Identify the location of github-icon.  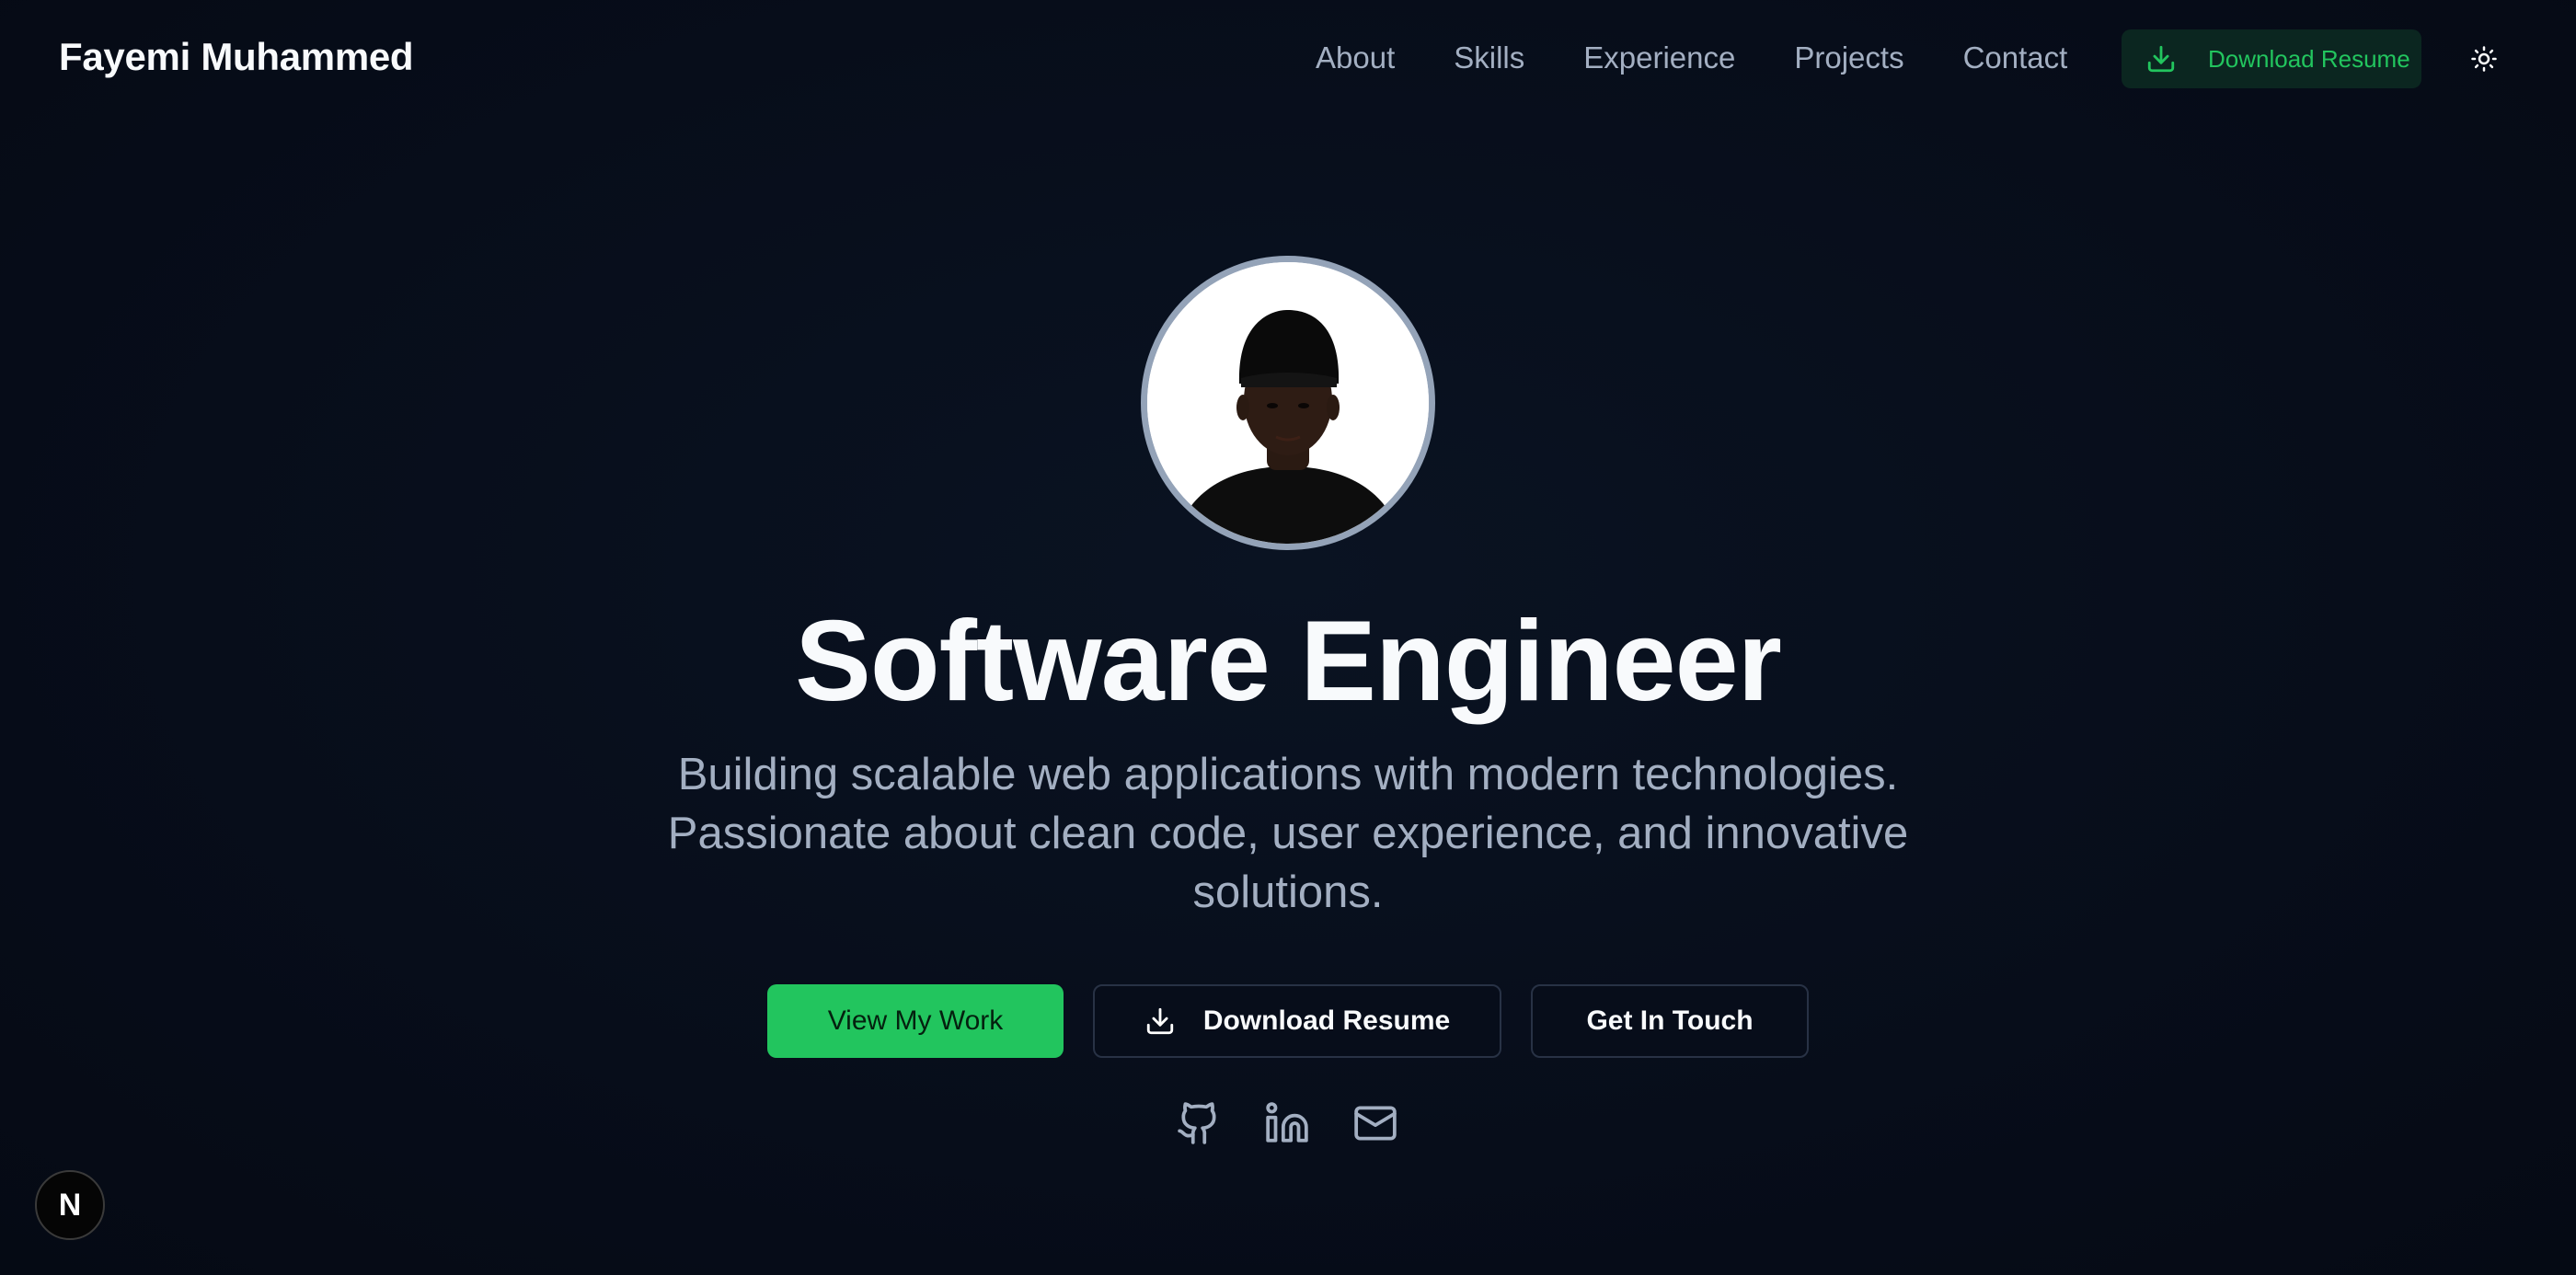
(1199, 1123).